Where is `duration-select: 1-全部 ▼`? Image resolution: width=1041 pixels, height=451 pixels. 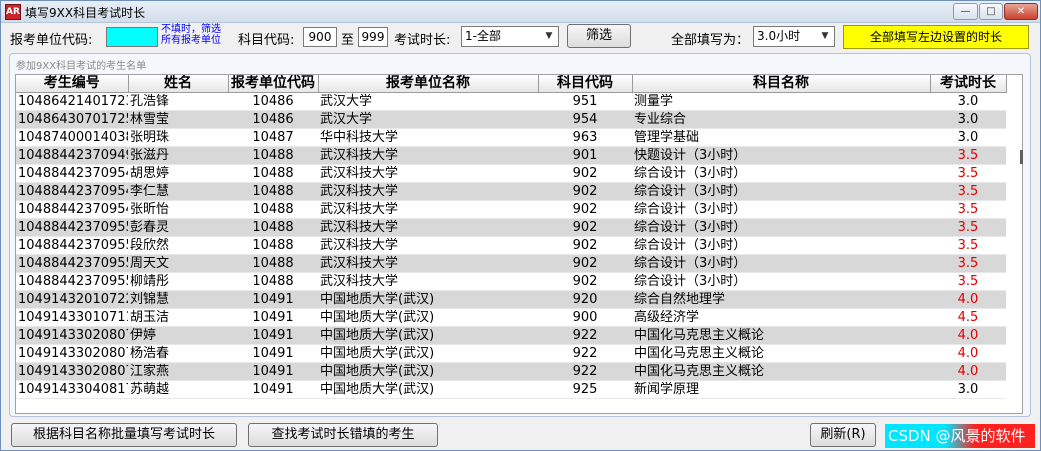 duration-select: 1-全部 ▼ is located at coordinates (510, 36).